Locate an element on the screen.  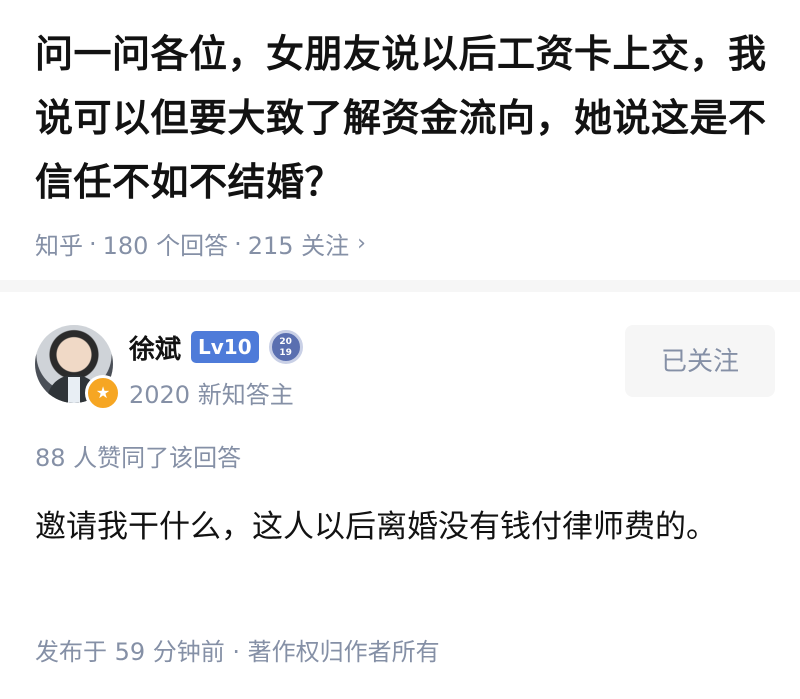
author-name: 徐斌 is located at coordinates (155, 347).